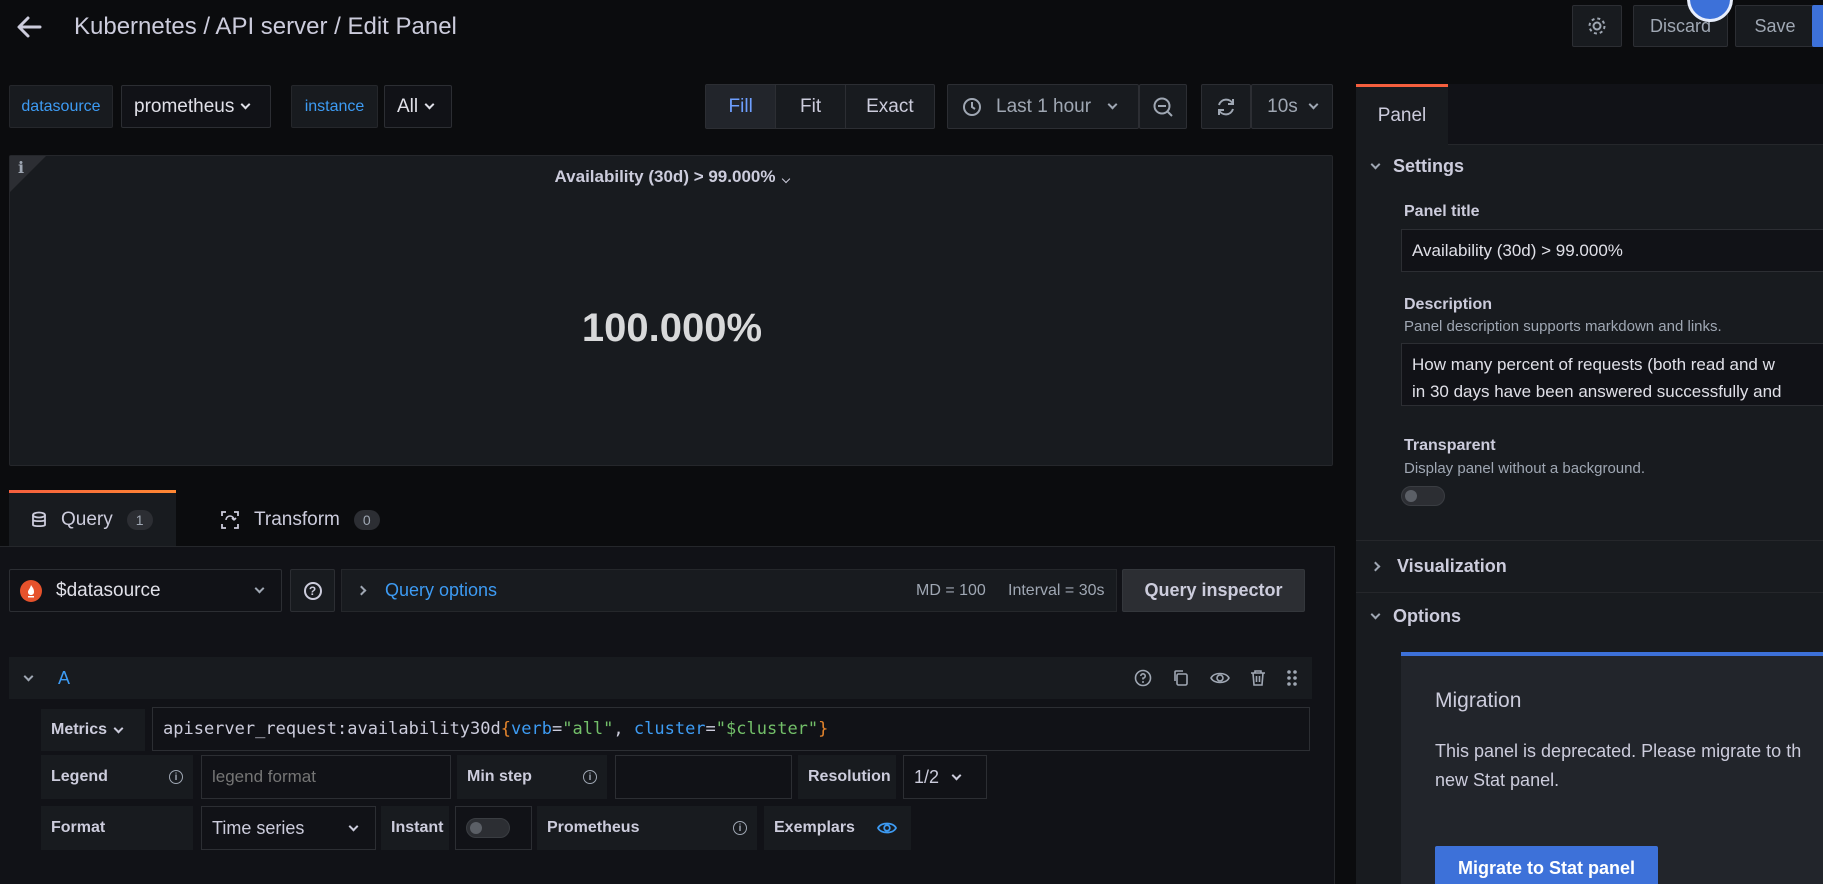 This screenshot has height=884, width=1823. Describe the element at coordinates (767, 729) in the screenshot. I see `expr-label-value: "$cluster"` at that location.